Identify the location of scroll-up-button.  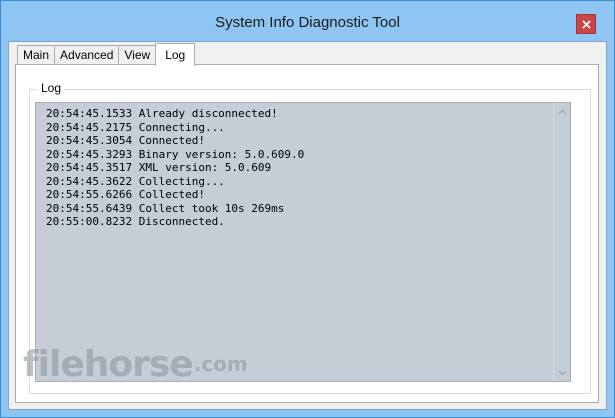
(562, 111).